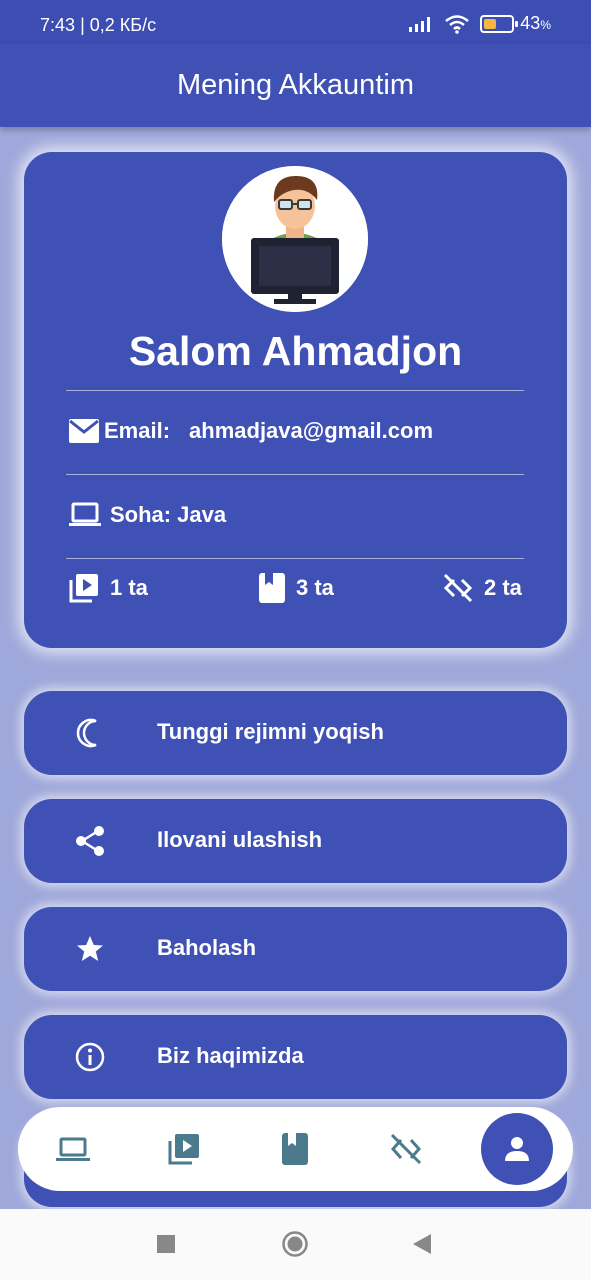 The height and width of the screenshot is (1280, 591). I want to click on field-row: Soha: Java, so click(147, 515).